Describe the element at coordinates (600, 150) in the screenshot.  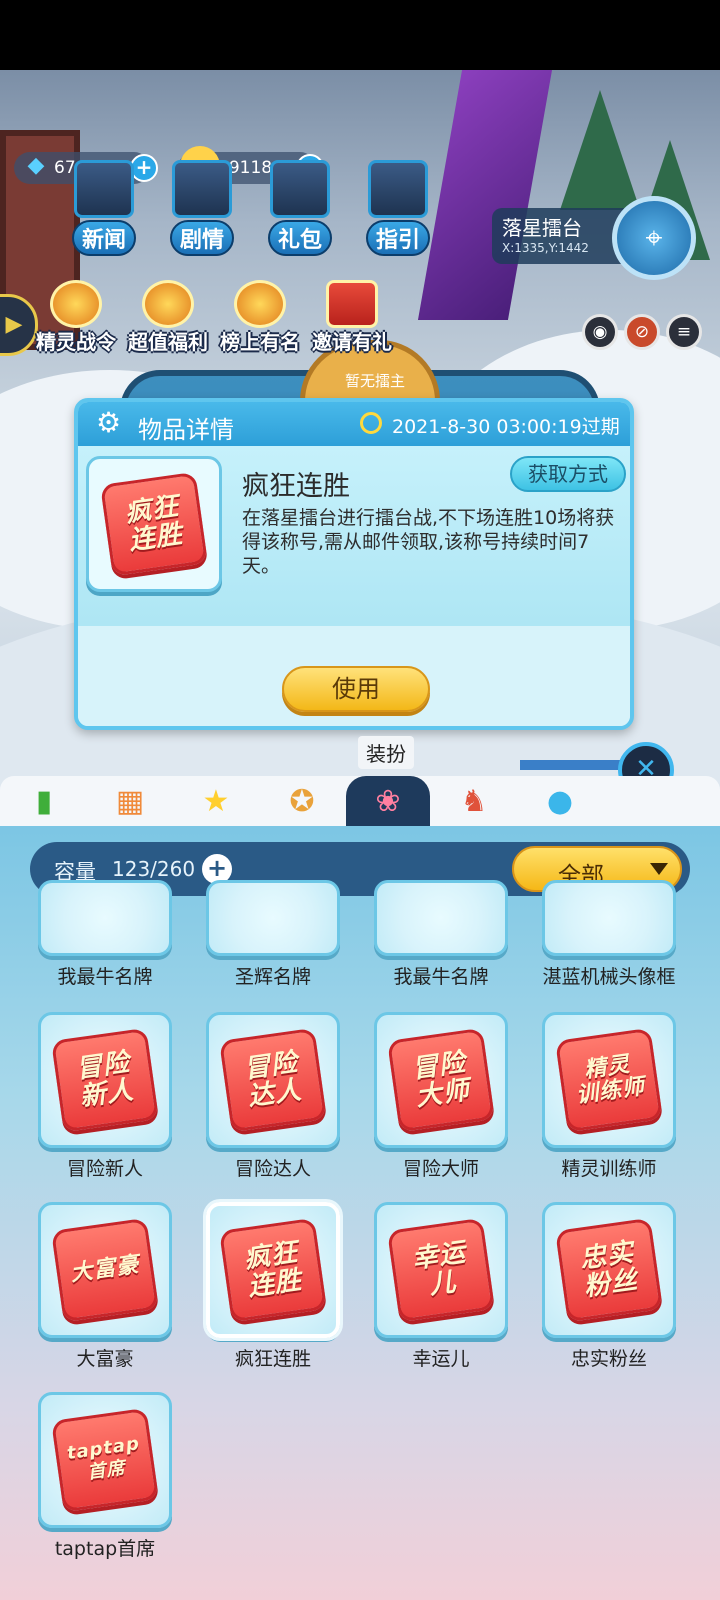
I see `pine-tree` at that location.